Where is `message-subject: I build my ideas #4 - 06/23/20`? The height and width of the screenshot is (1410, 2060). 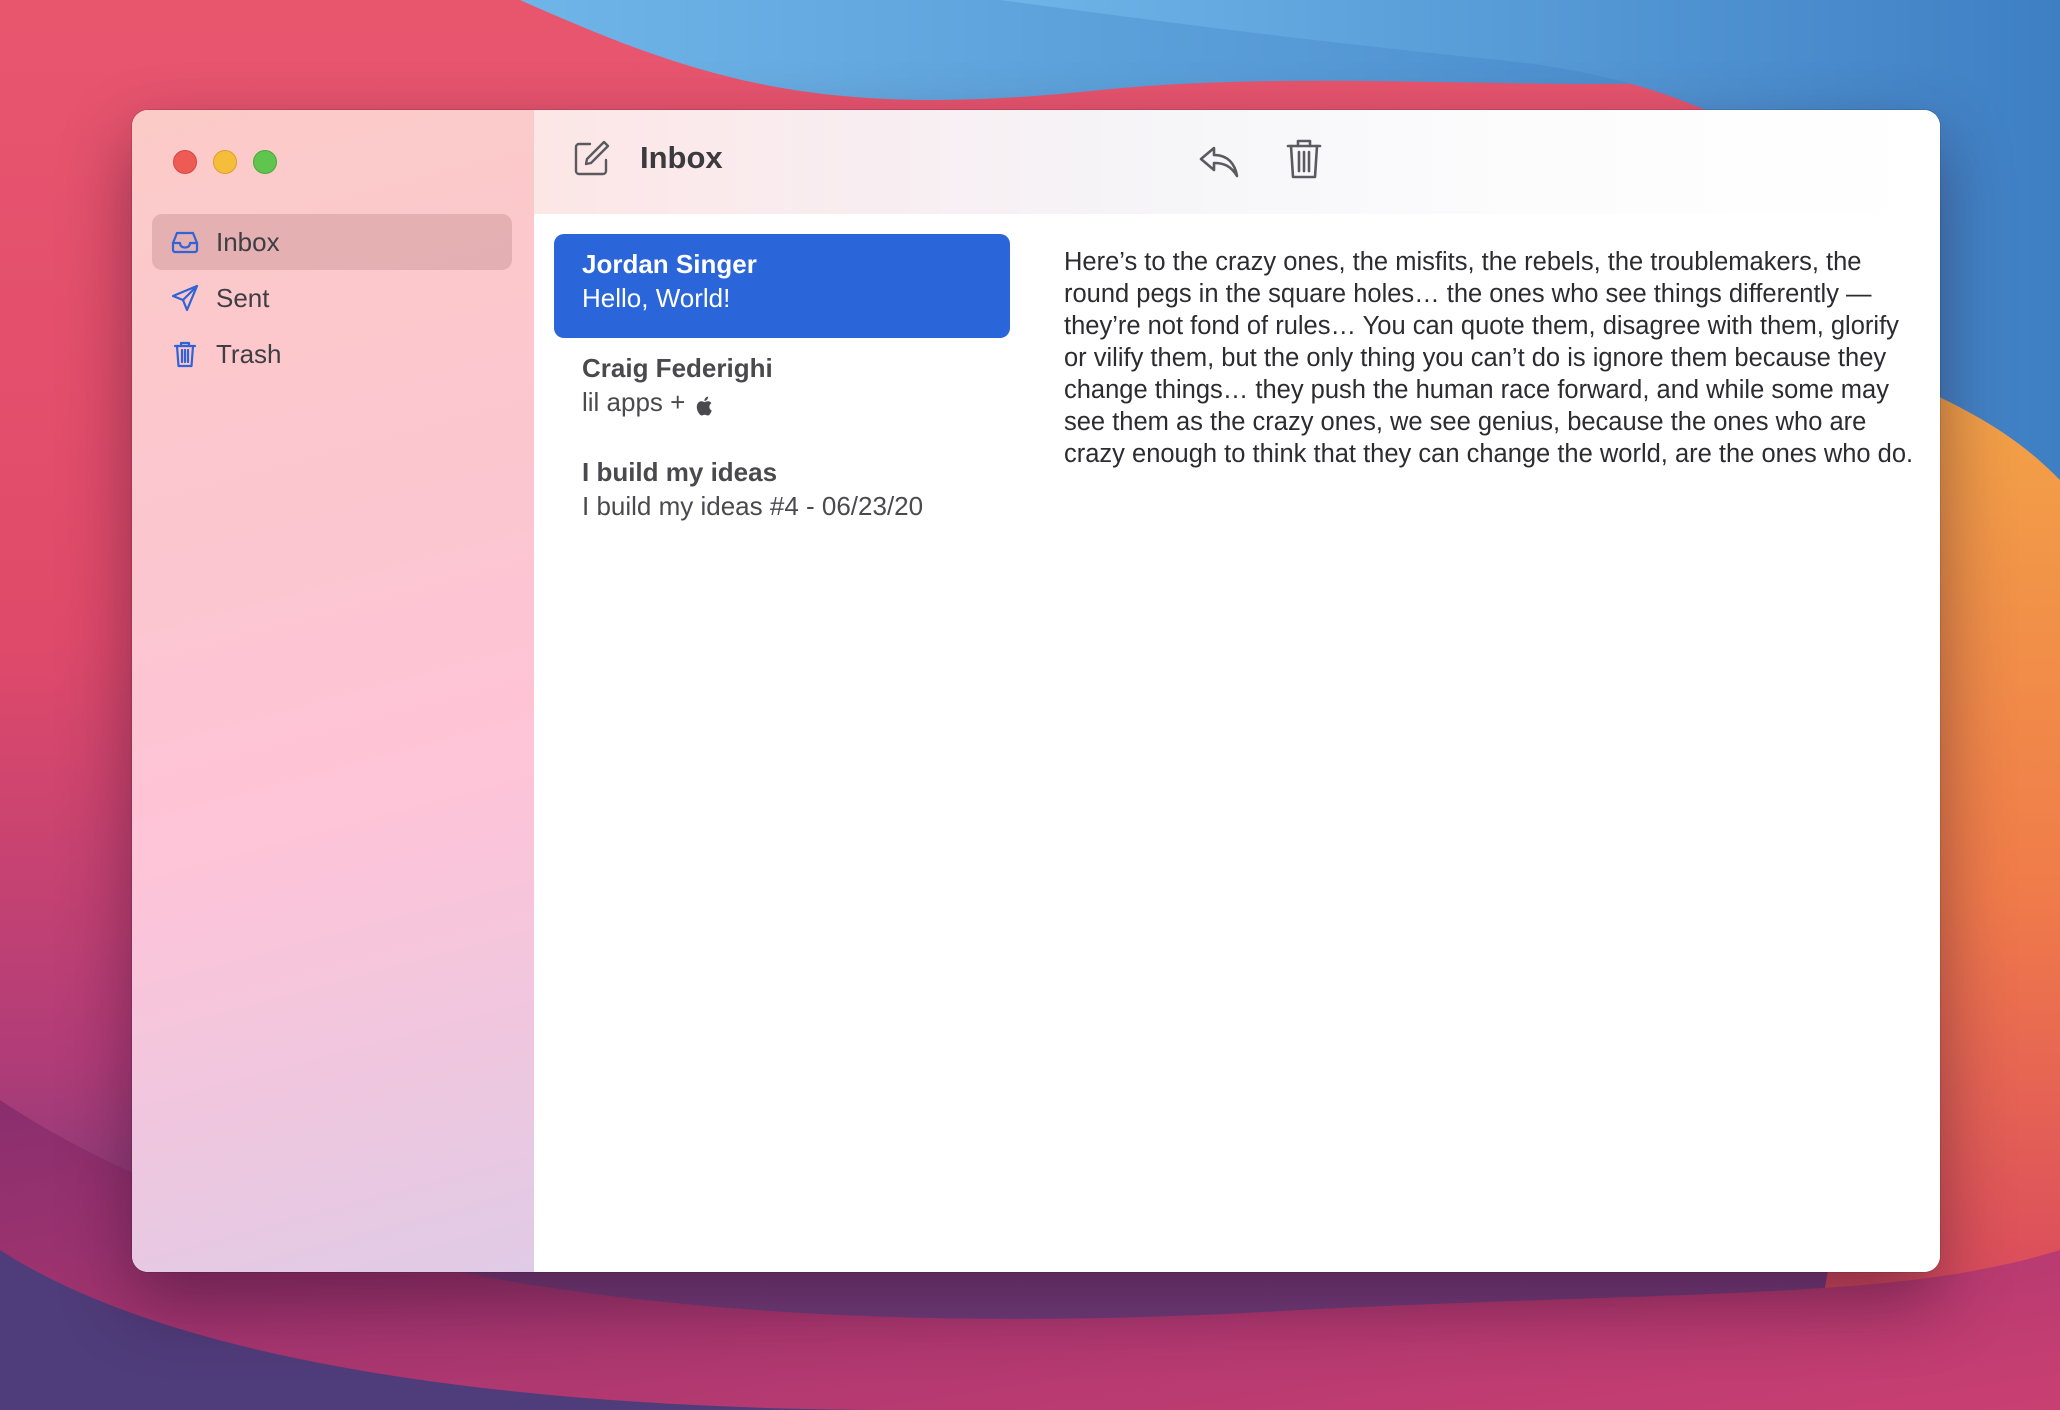
message-subject: I build my ideas #4 - 06/23/20 is located at coordinates (753, 506).